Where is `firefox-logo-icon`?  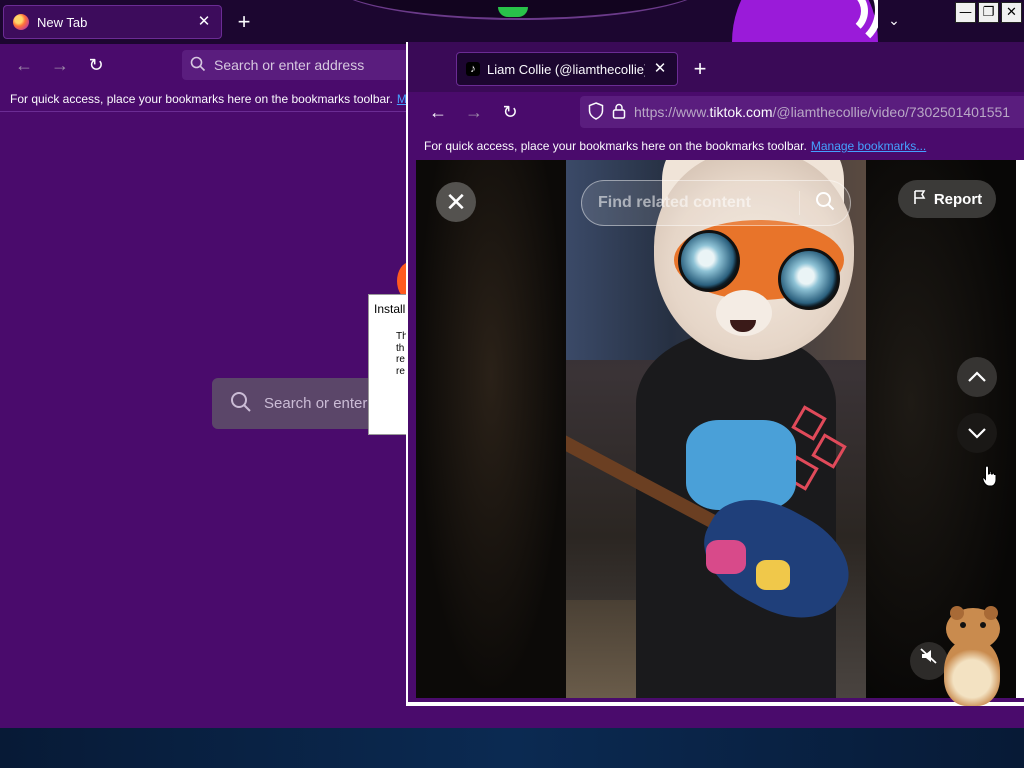
firefox-logo-icon is located at coordinates (21, 22).